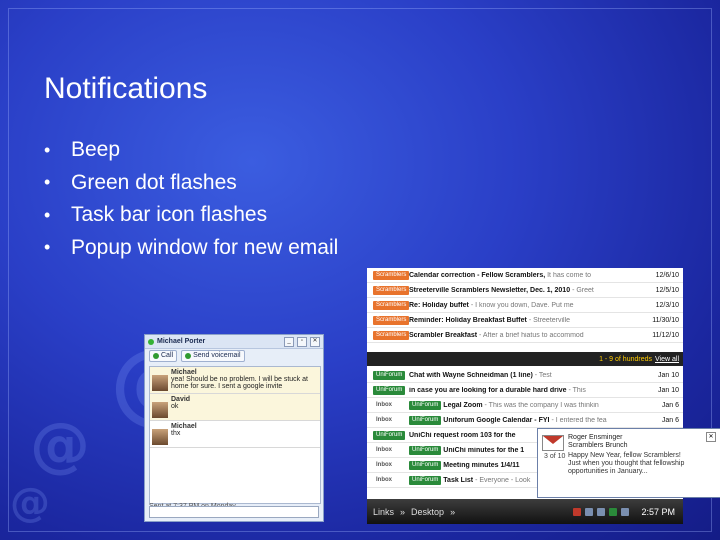  I want to click on view-all-link: View all, so click(667, 359).